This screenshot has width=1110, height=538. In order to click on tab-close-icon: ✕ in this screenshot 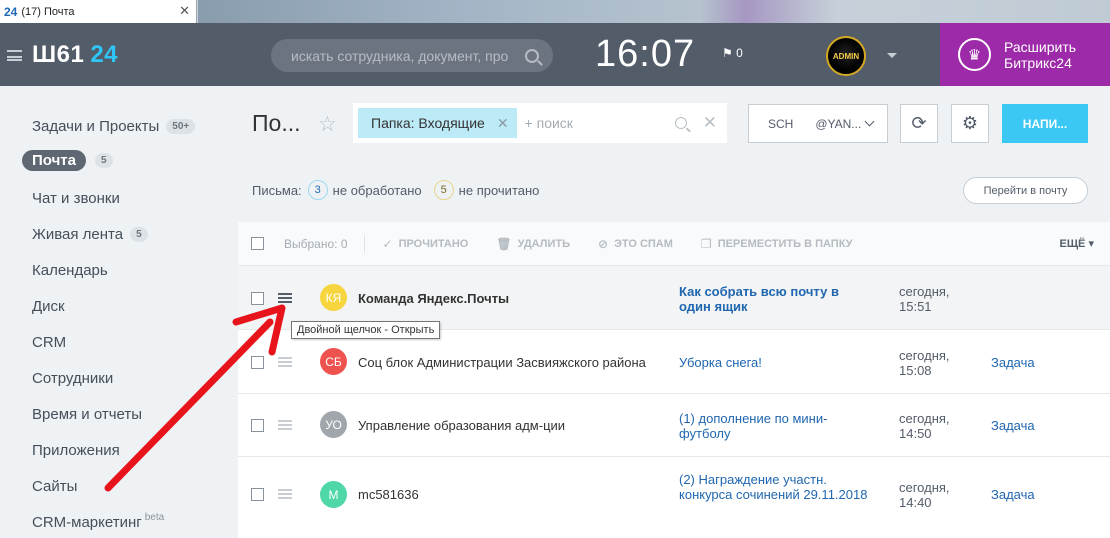, I will do `click(184, 11)`.